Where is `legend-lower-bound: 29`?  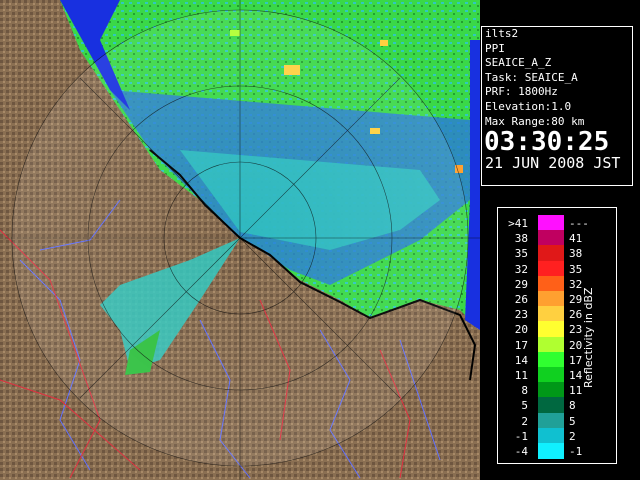 legend-lower-bound: 29 is located at coordinates (521, 284).